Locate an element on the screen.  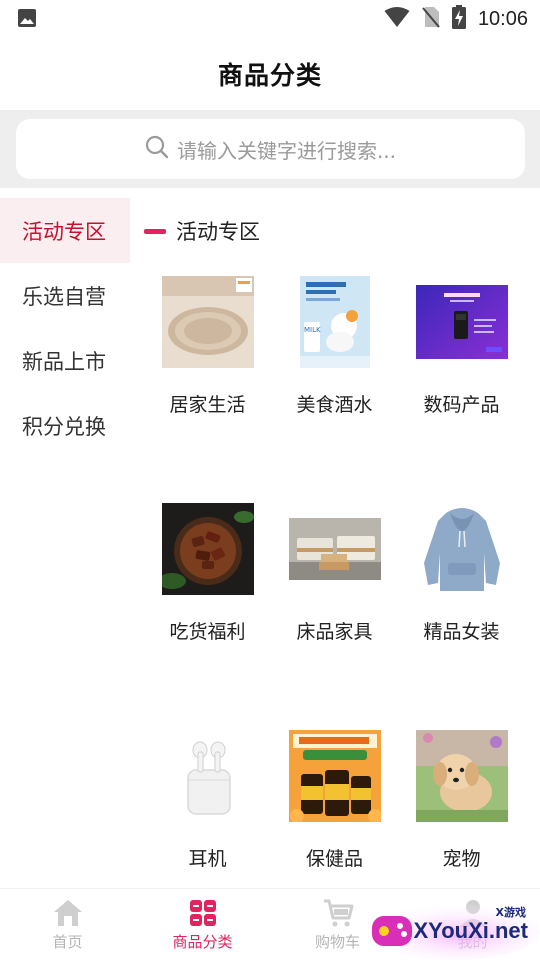
title-bar: 商品分类 is located at coordinates (270, 74).